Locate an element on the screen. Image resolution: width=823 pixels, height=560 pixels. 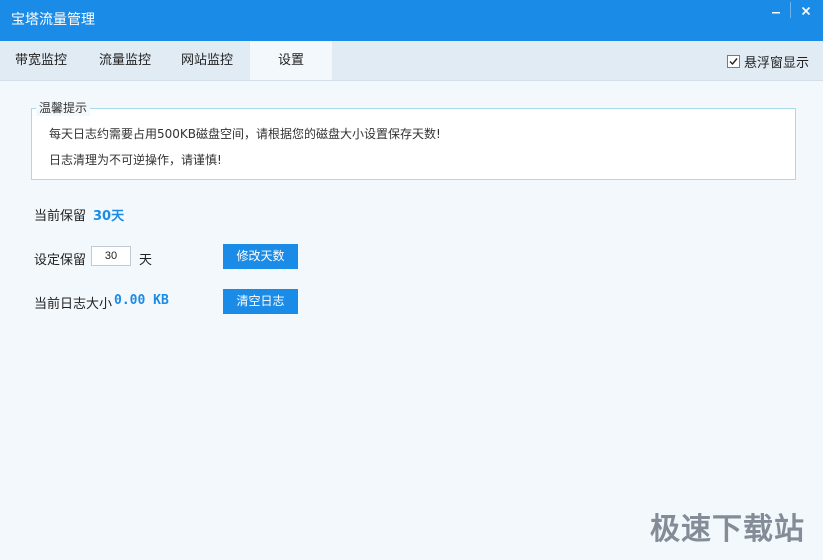
window-button-divider is located at coordinates (790, 10).